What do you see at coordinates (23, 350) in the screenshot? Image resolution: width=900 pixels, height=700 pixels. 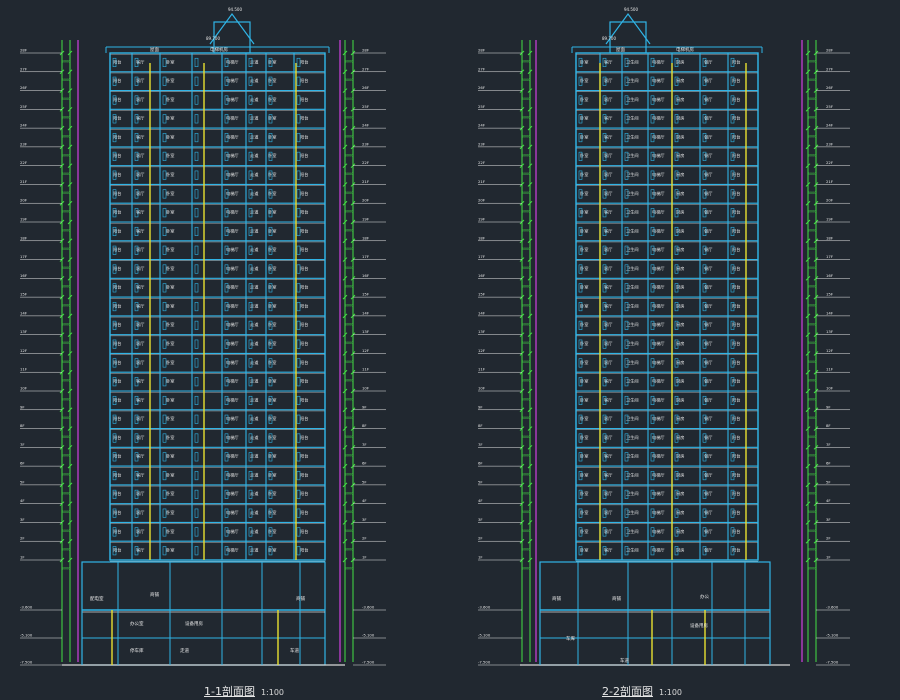 I see `floor-number-label: 12F` at bounding box center [23, 350].